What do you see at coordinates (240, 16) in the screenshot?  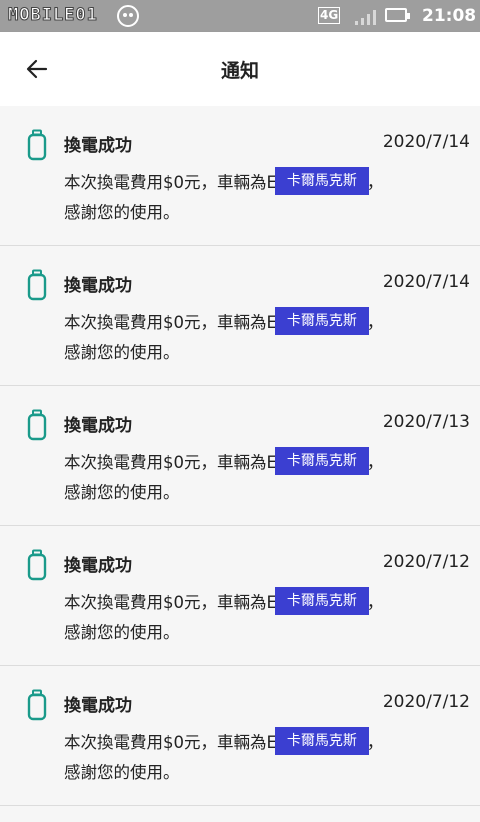 I see `status-bar: MOBILE01 4G 21:08` at bounding box center [240, 16].